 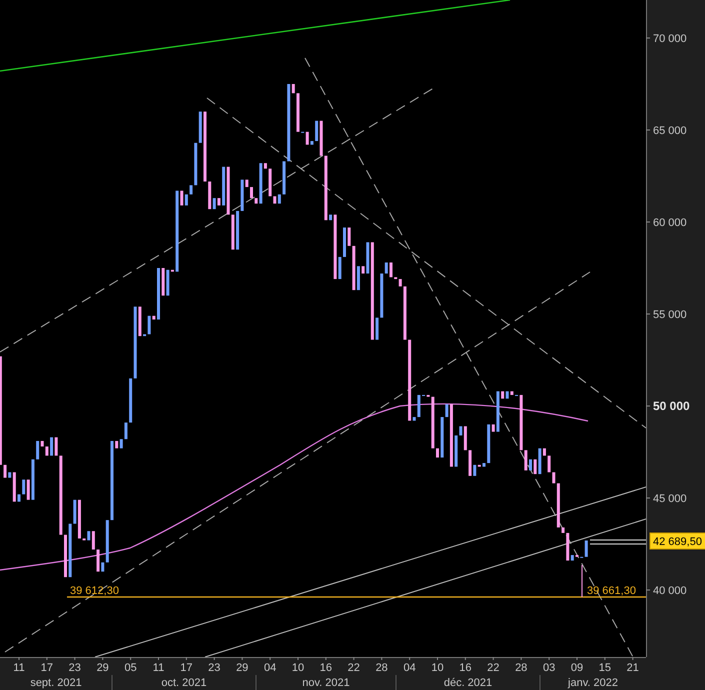 I want to click on date-axis-label: 21, so click(x=632, y=668).